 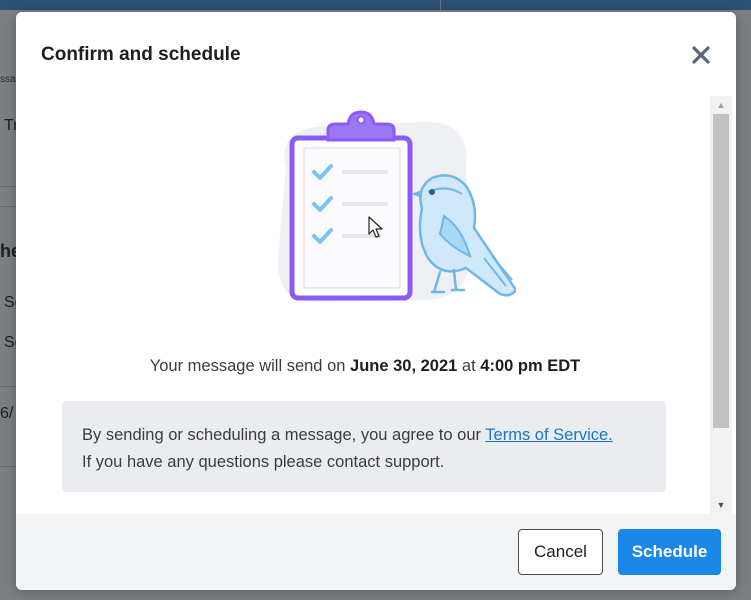 I want to click on background-text: ssa, so click(x=8, y=79).